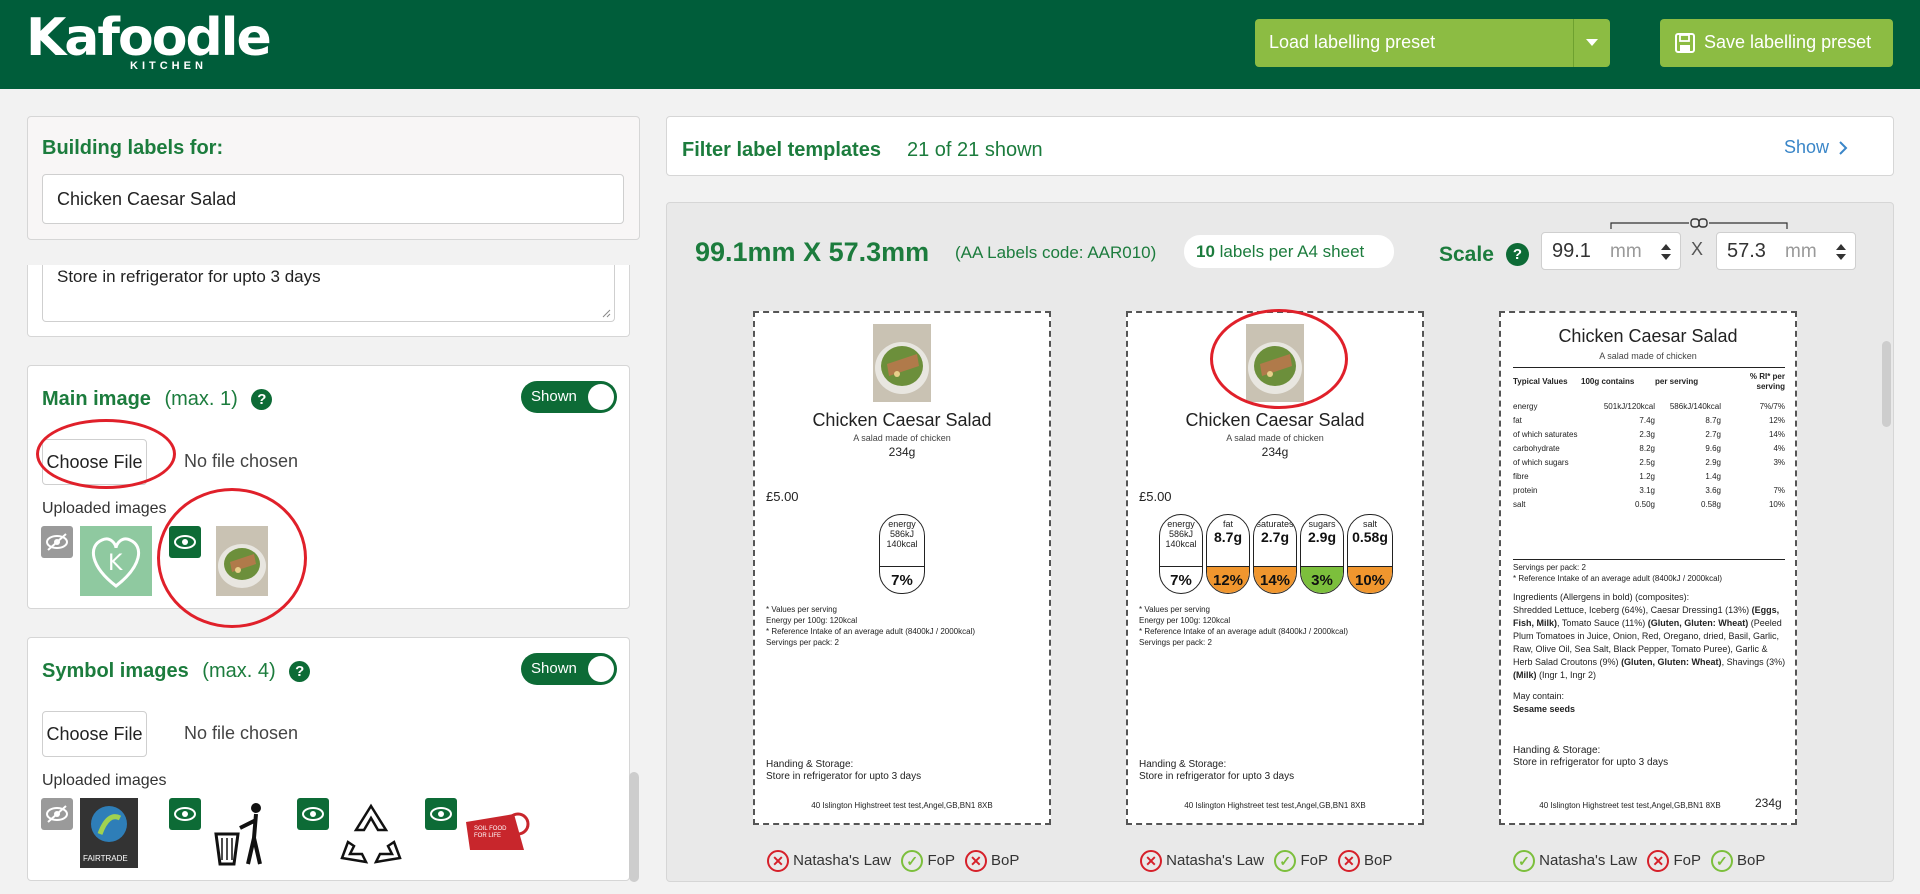 The width and height of the screenshot is (1920, 894). What do you see at coordinates (1713, 448) in the screenshot?
I see `nutrition-cell: 9.6g` at bounding box center [1713, 448].